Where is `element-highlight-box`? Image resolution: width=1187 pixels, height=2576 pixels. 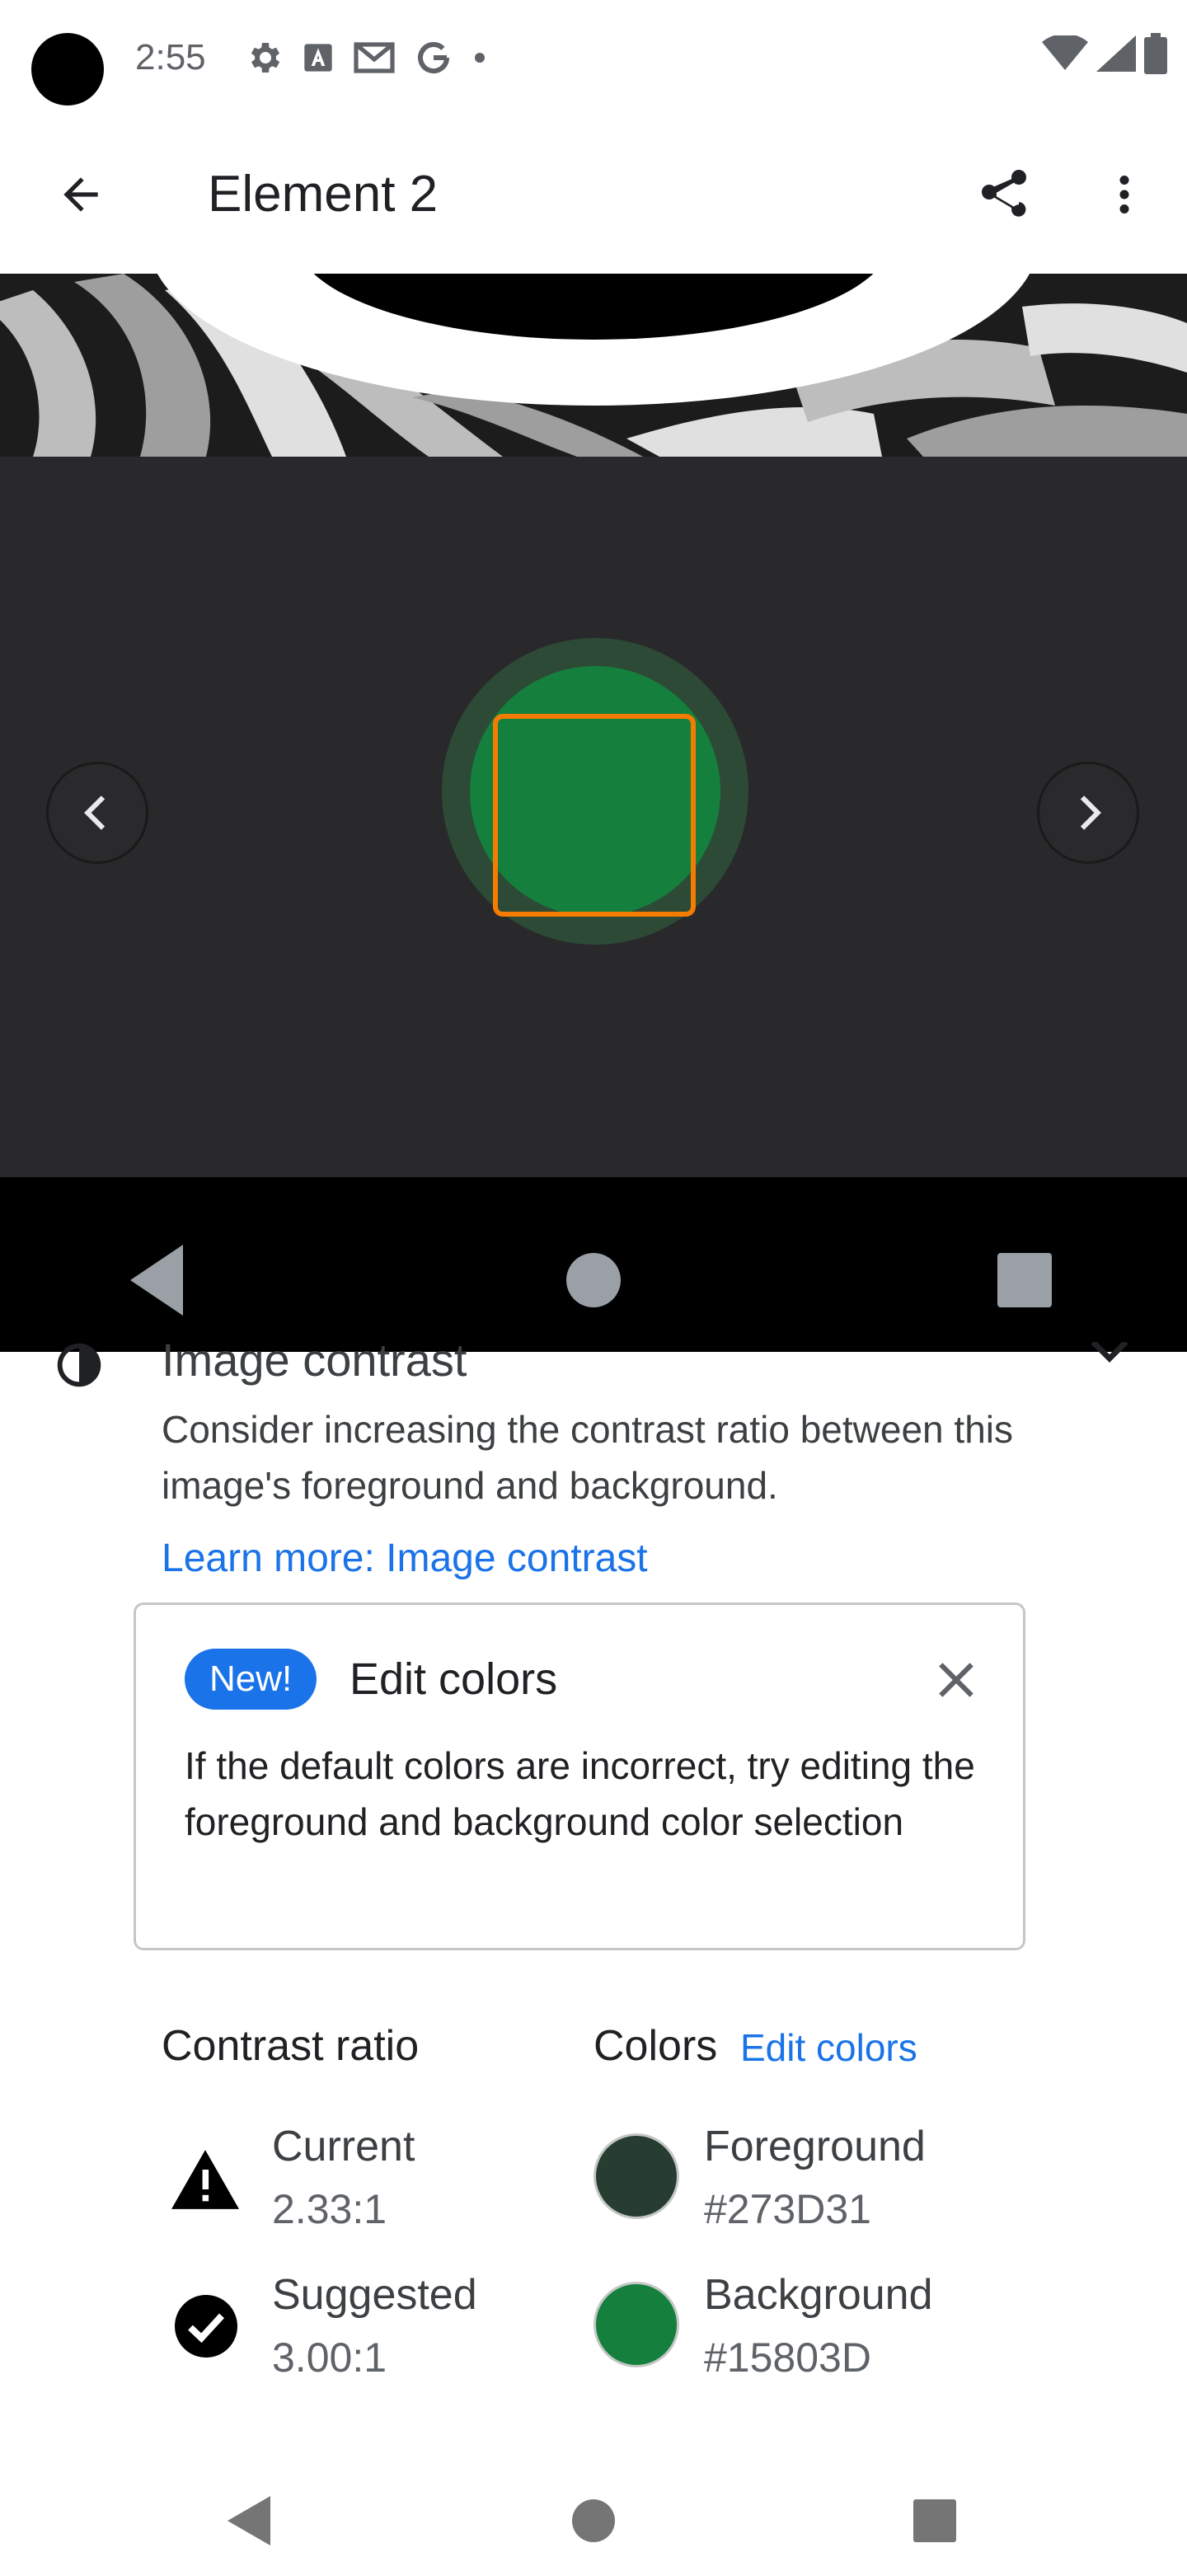 element-highlight-box is located at coordinates (594, 816).